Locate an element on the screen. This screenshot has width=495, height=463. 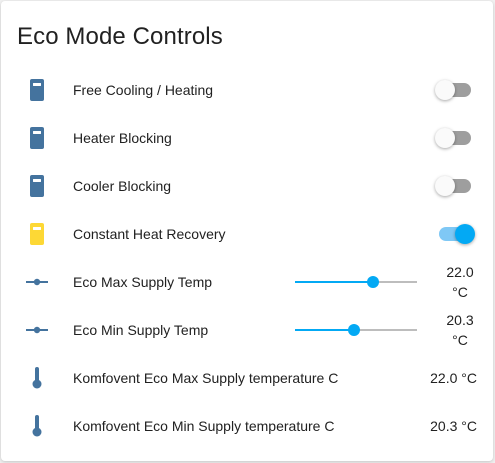
row-constant-heat-recovery: Constant Heat Recovery is located at coordinates (247, 234).